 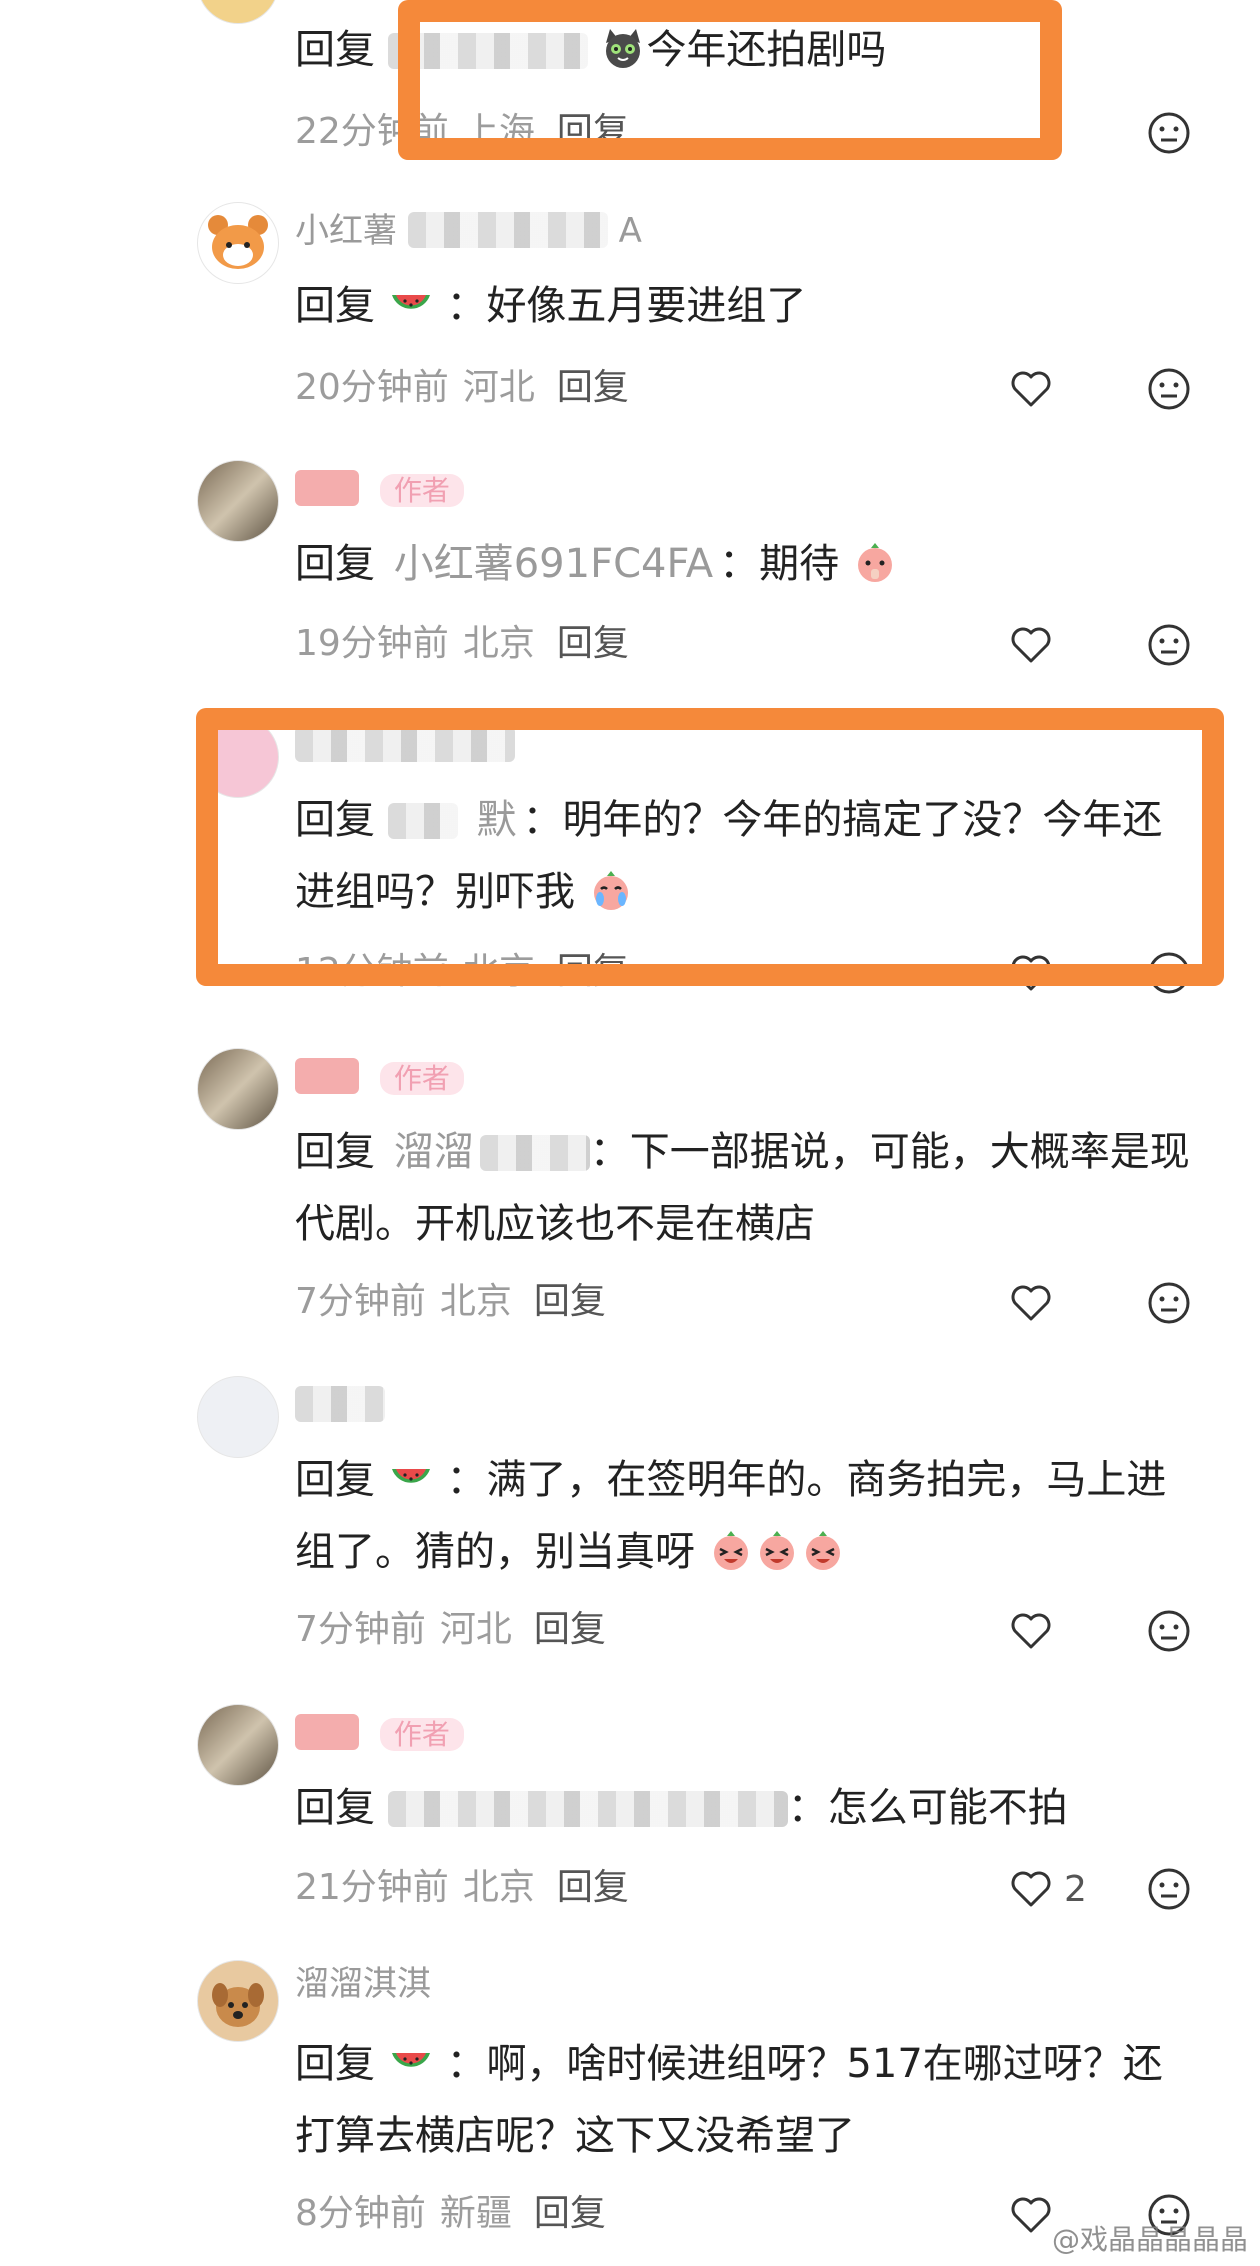 What do you see at coordinates (553, 564) in the screenshot?
I see `reply-target: 小红薯691FC4FA` at bounding box center [553, 564].